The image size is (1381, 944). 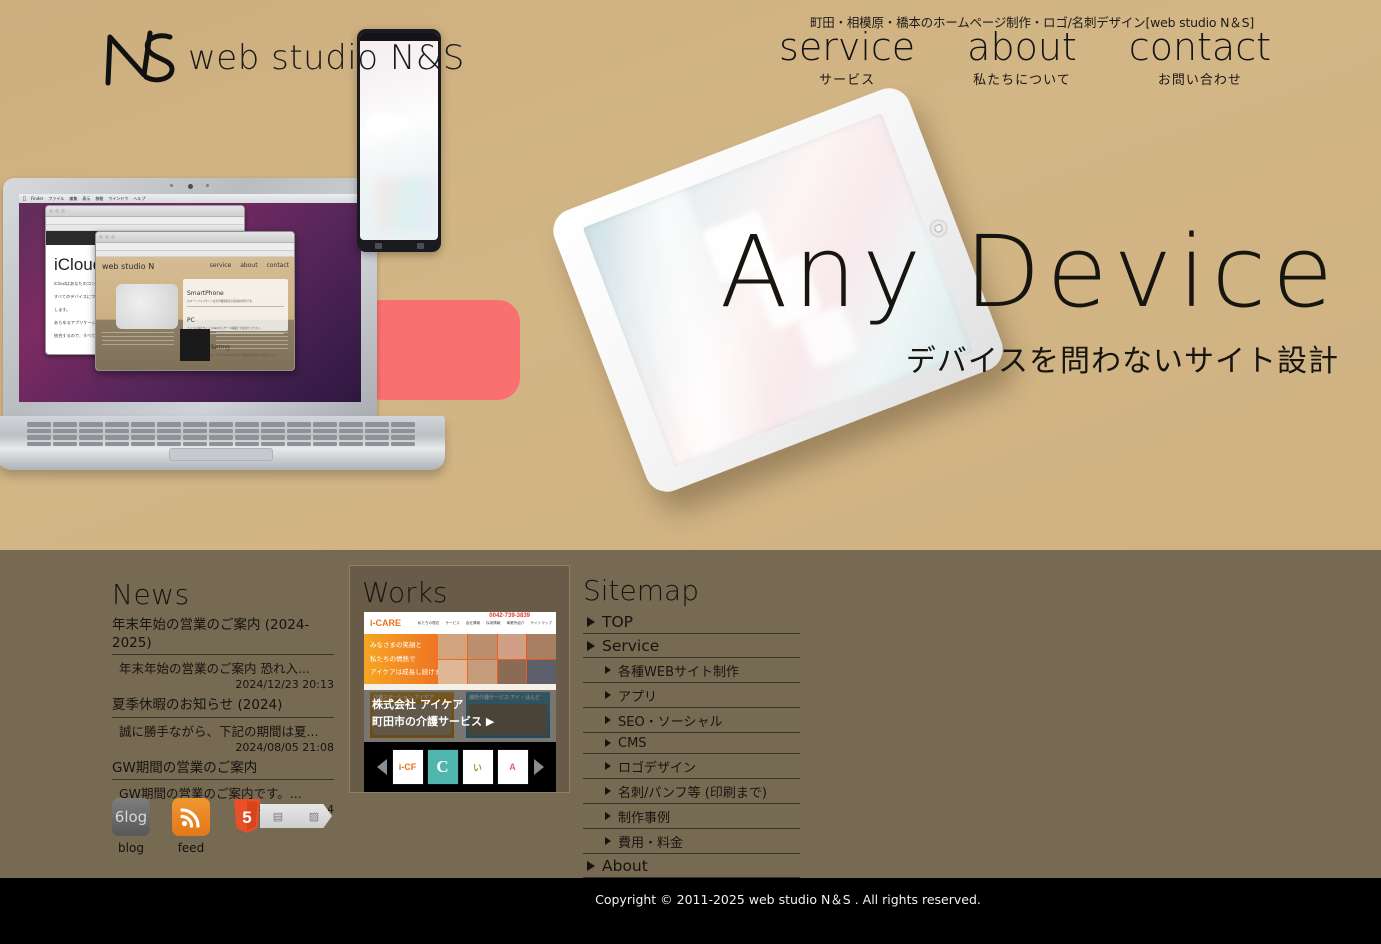 I want to click on works-thumb-label: い, so click(x=477, y=767).